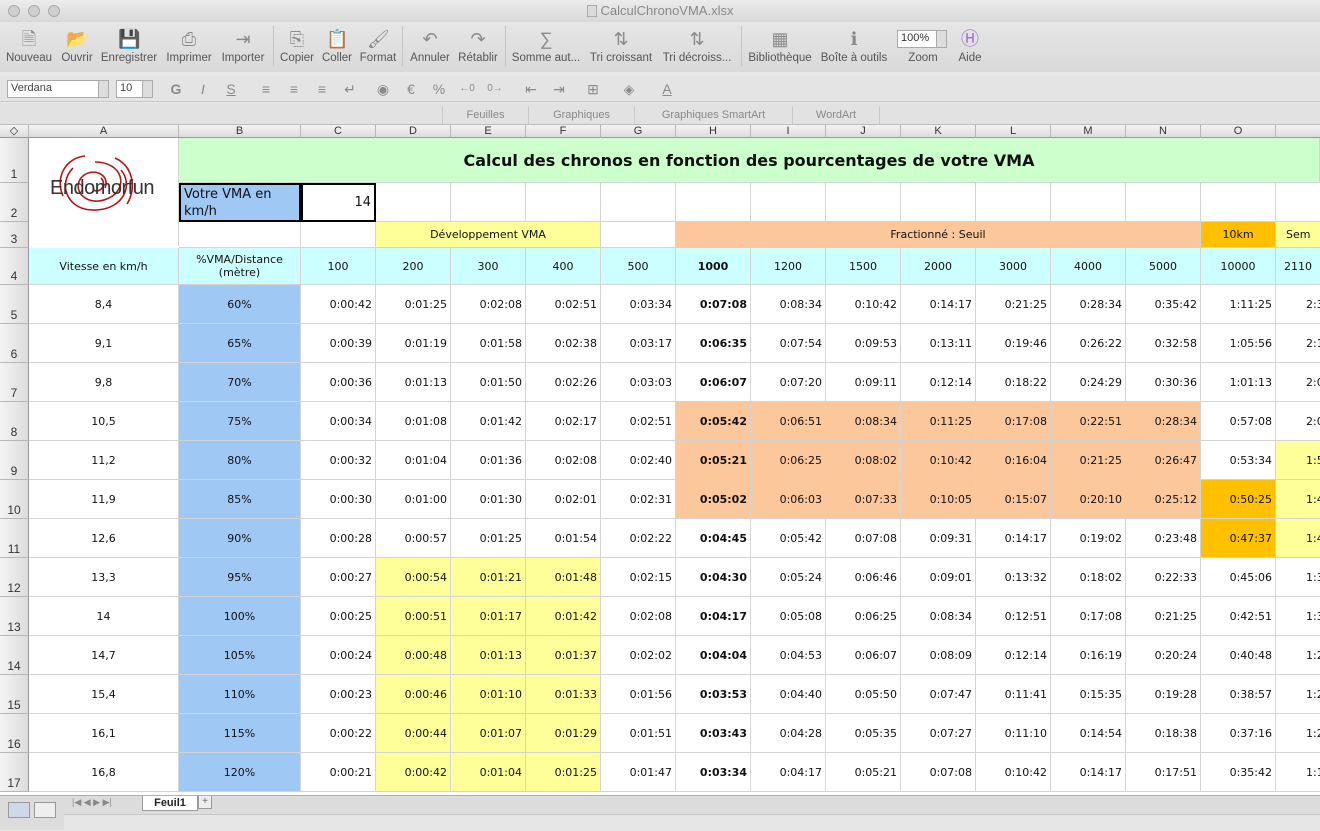  I want to click on time-cell: 0:04:28, so click(788, 733).